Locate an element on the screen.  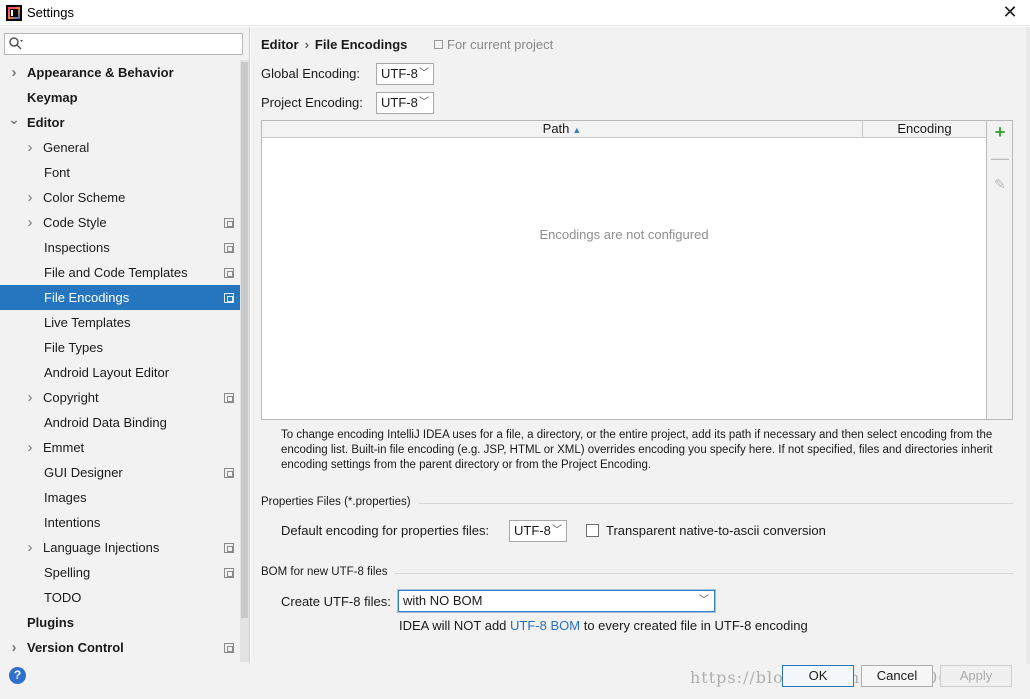
sidebar-item-intentions: Intentions is located at coordinates (120, 522).